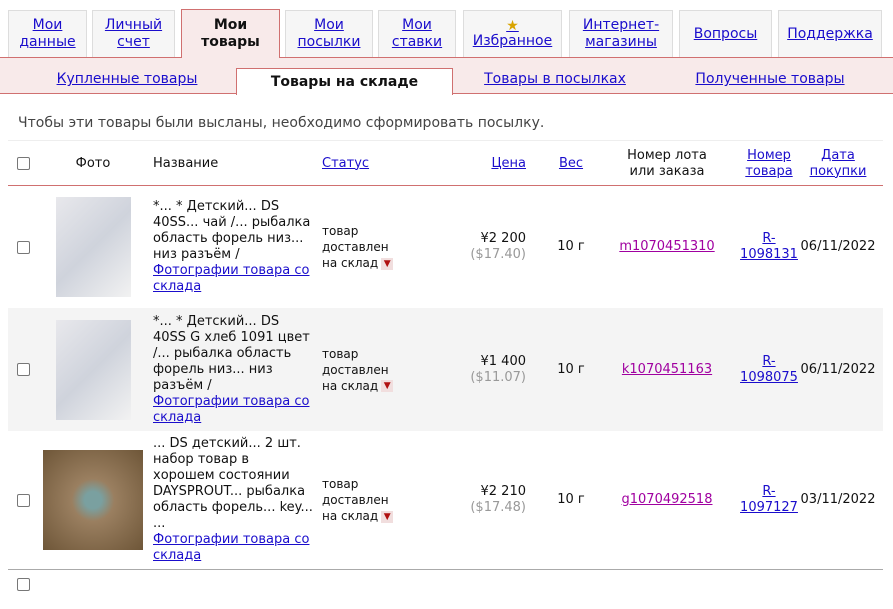 The image size is (893, 609). I want to click on tab-my-data: Мои данные, so click(47, 33).